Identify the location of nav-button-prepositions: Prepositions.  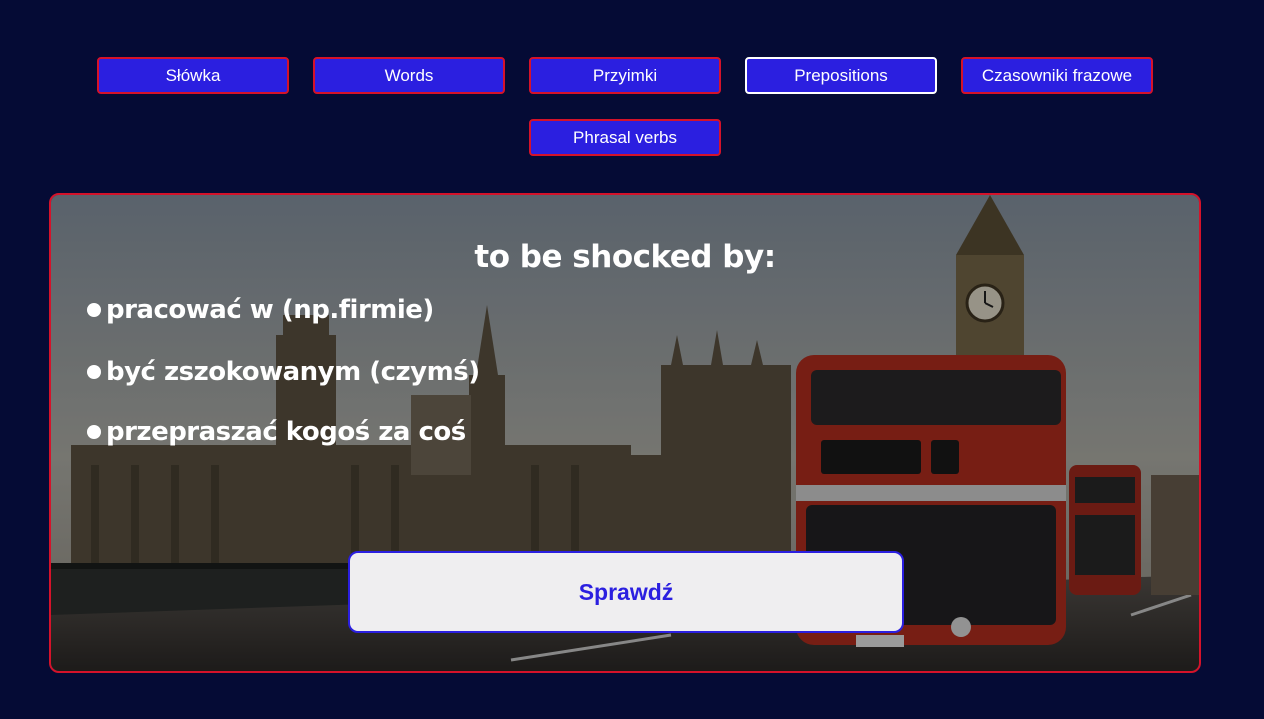
(841, 75).